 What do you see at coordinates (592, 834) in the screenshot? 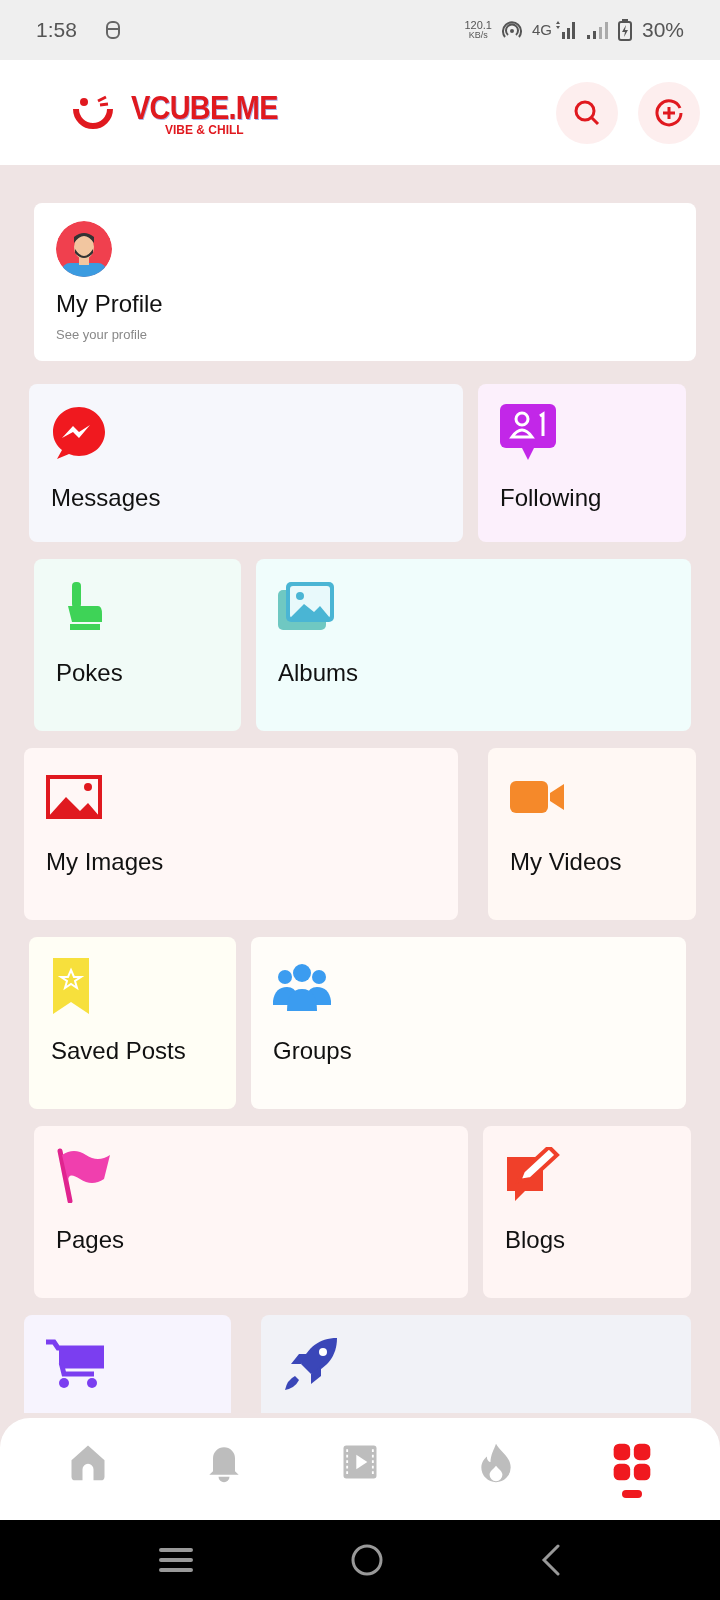
I see `menu-tile: My Videos` at bounding box center [592, 834].